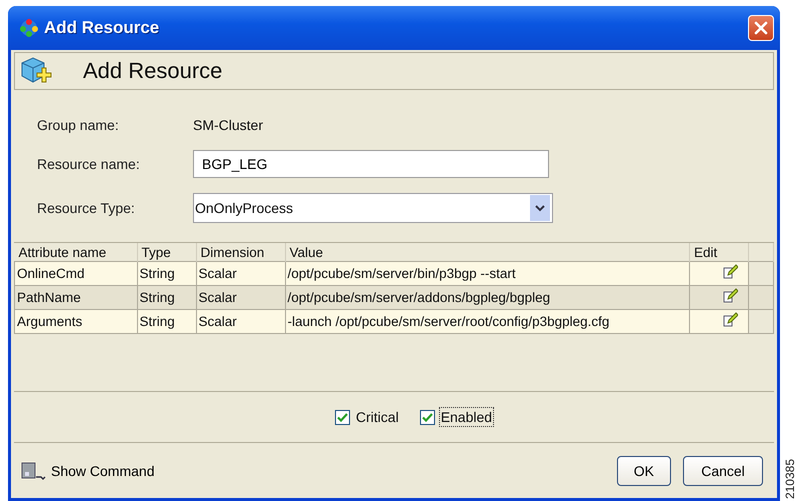 The height and width of the screenshot is (501, 796). What do you see at coordinates (719, 252) in the screenshot?
I see `column-header: Edit` at bounding box center [719, 252].